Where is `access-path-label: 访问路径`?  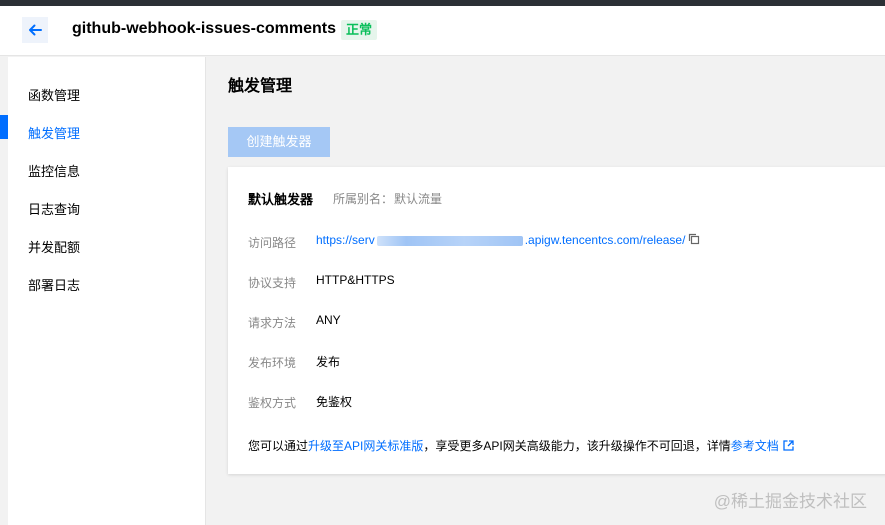 access-path-label: 访问路径 is located at coordinates (272, 243).